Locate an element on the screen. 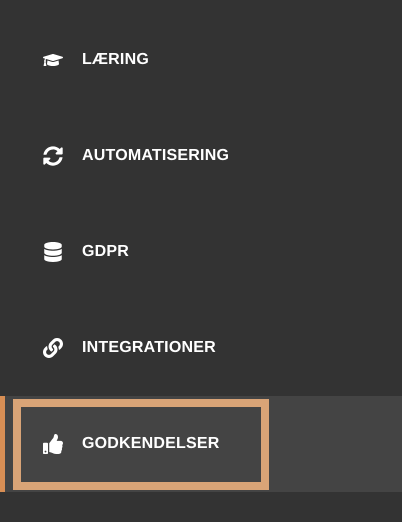  nav-link: INTEGRATIONER is located at coordinates (141, 348).